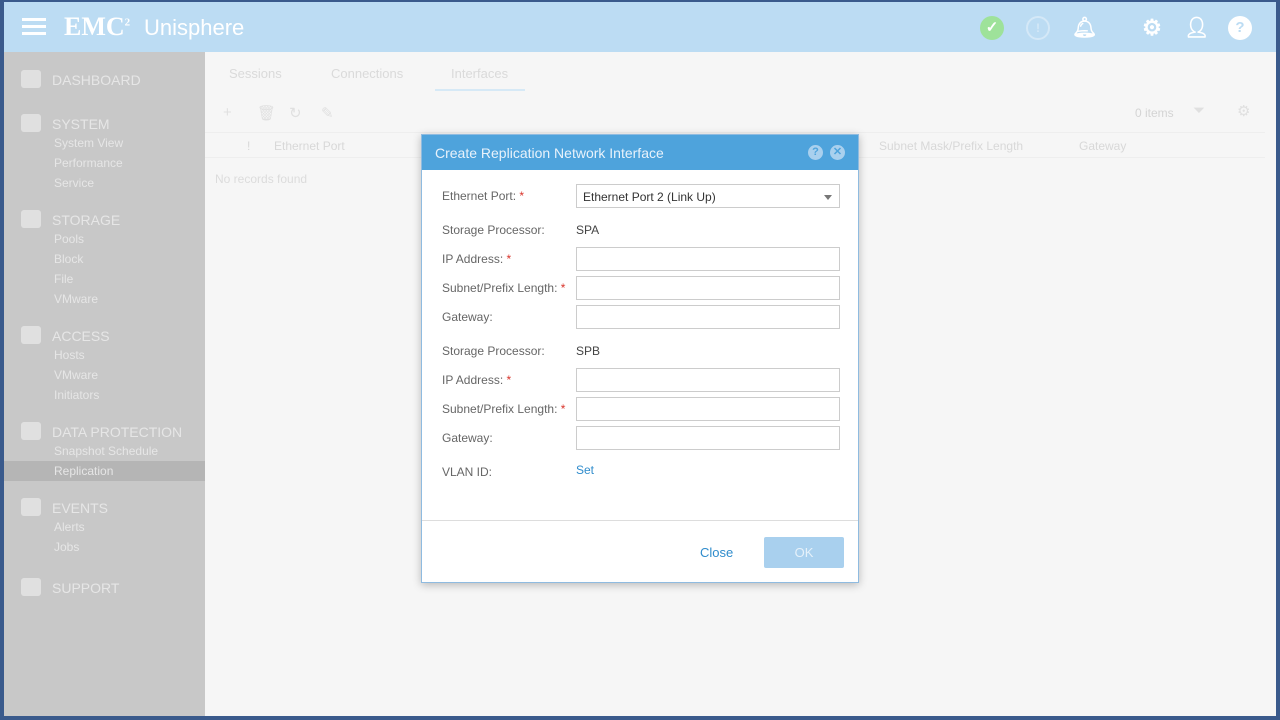 This screenshot has width=1280, height=720. What do you see at coordinates (81, 124) in the screenshot?
I see `section-label: SYSTEM` at bounding box center [81, 124].